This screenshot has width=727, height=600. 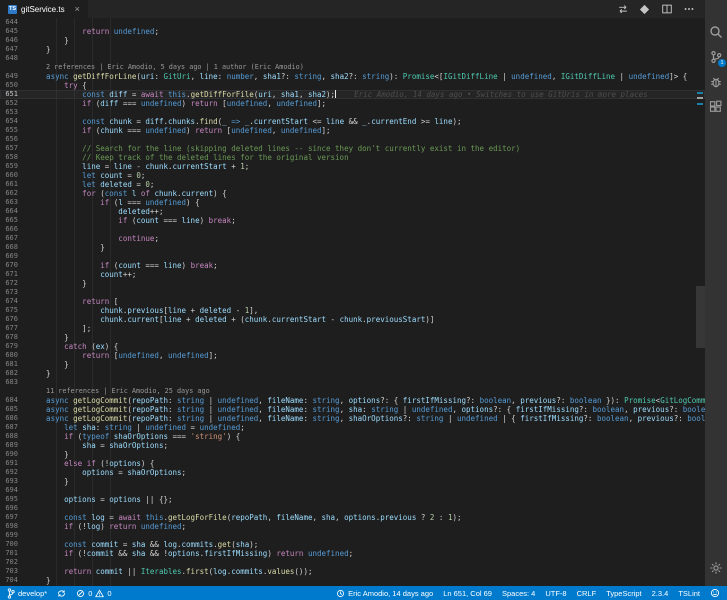 What do you see at coordinates (352, 40) in the screenshot?
I see `code-row: 646 }` at bounding box center [352, 40].